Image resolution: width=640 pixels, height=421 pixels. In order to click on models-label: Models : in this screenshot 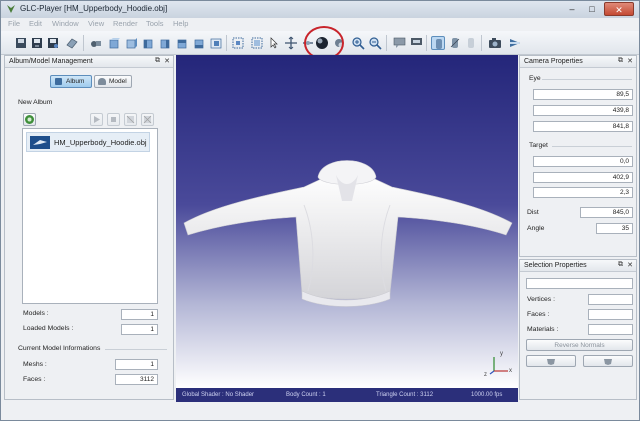, I will do `click(36, 313)`.